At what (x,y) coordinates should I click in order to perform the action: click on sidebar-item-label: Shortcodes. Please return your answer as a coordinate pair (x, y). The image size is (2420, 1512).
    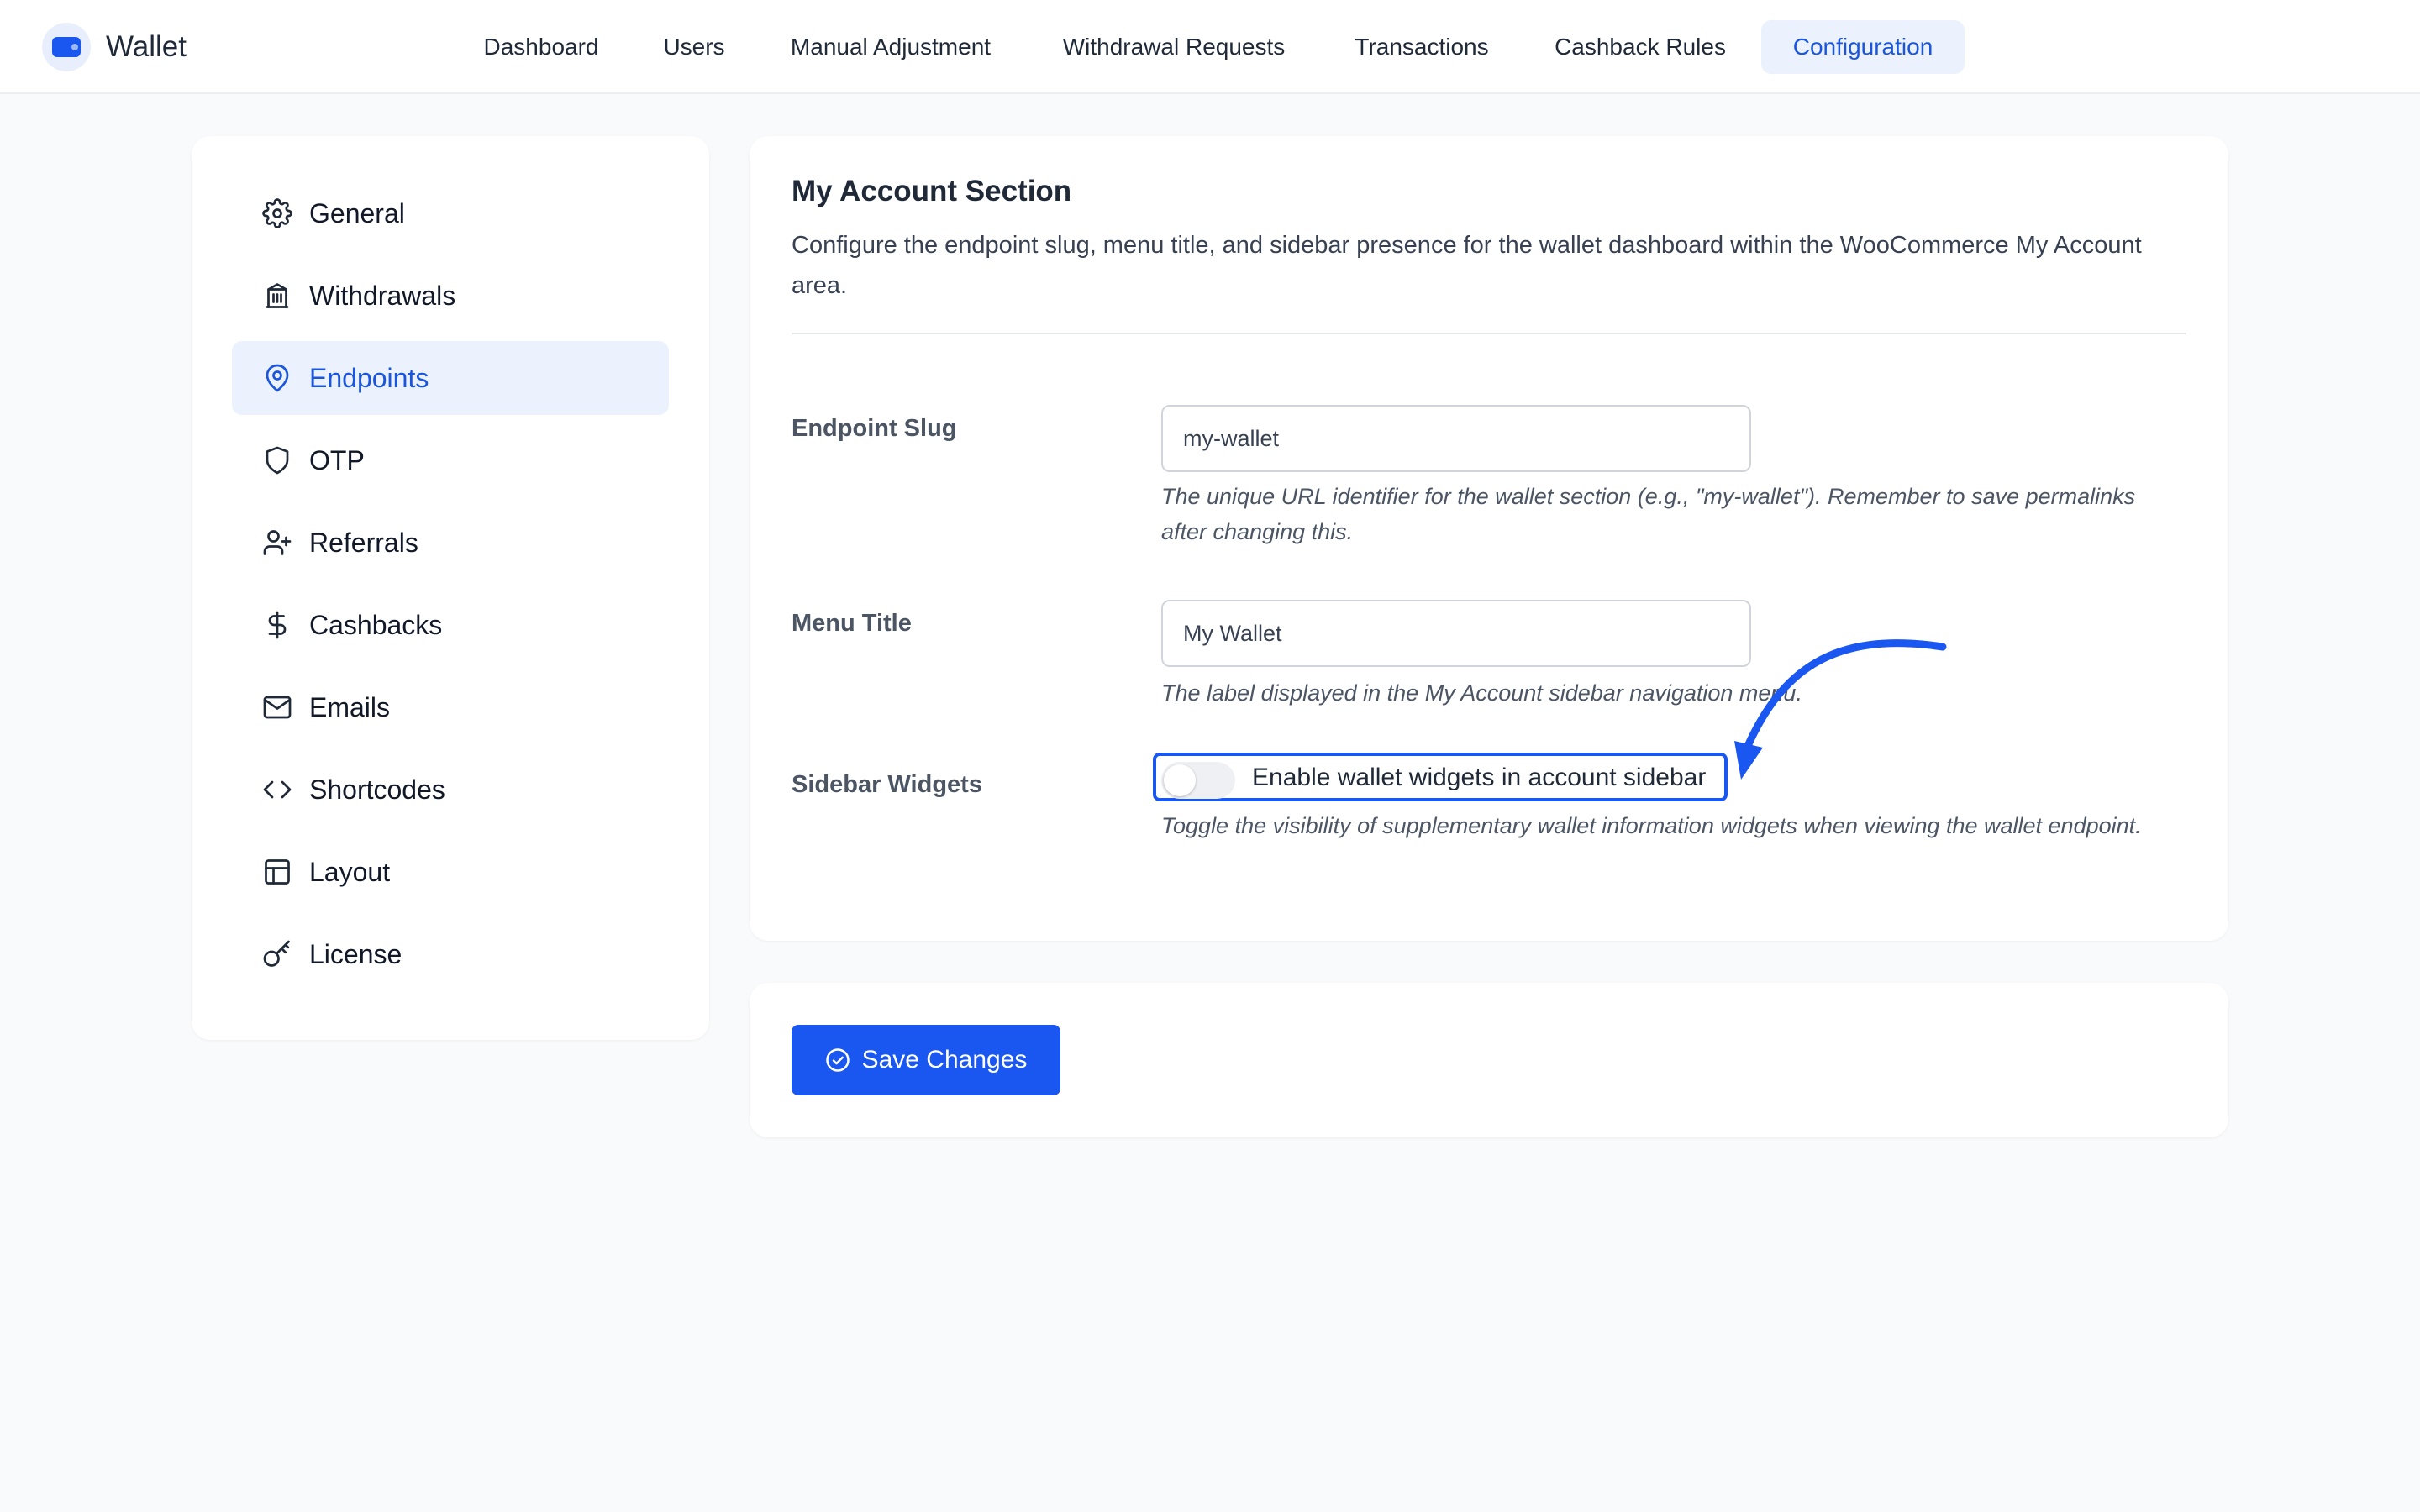
    Looking at the image, I should click on (377, 789).